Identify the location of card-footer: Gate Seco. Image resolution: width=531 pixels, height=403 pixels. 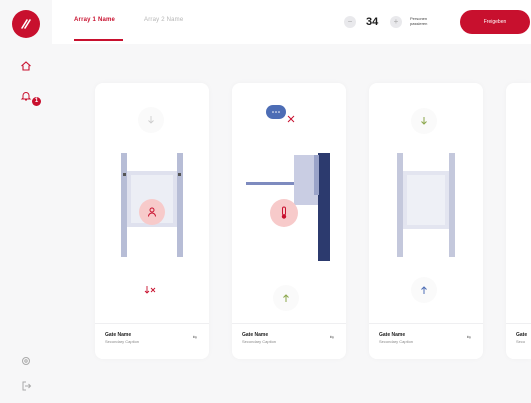
(518, 341).